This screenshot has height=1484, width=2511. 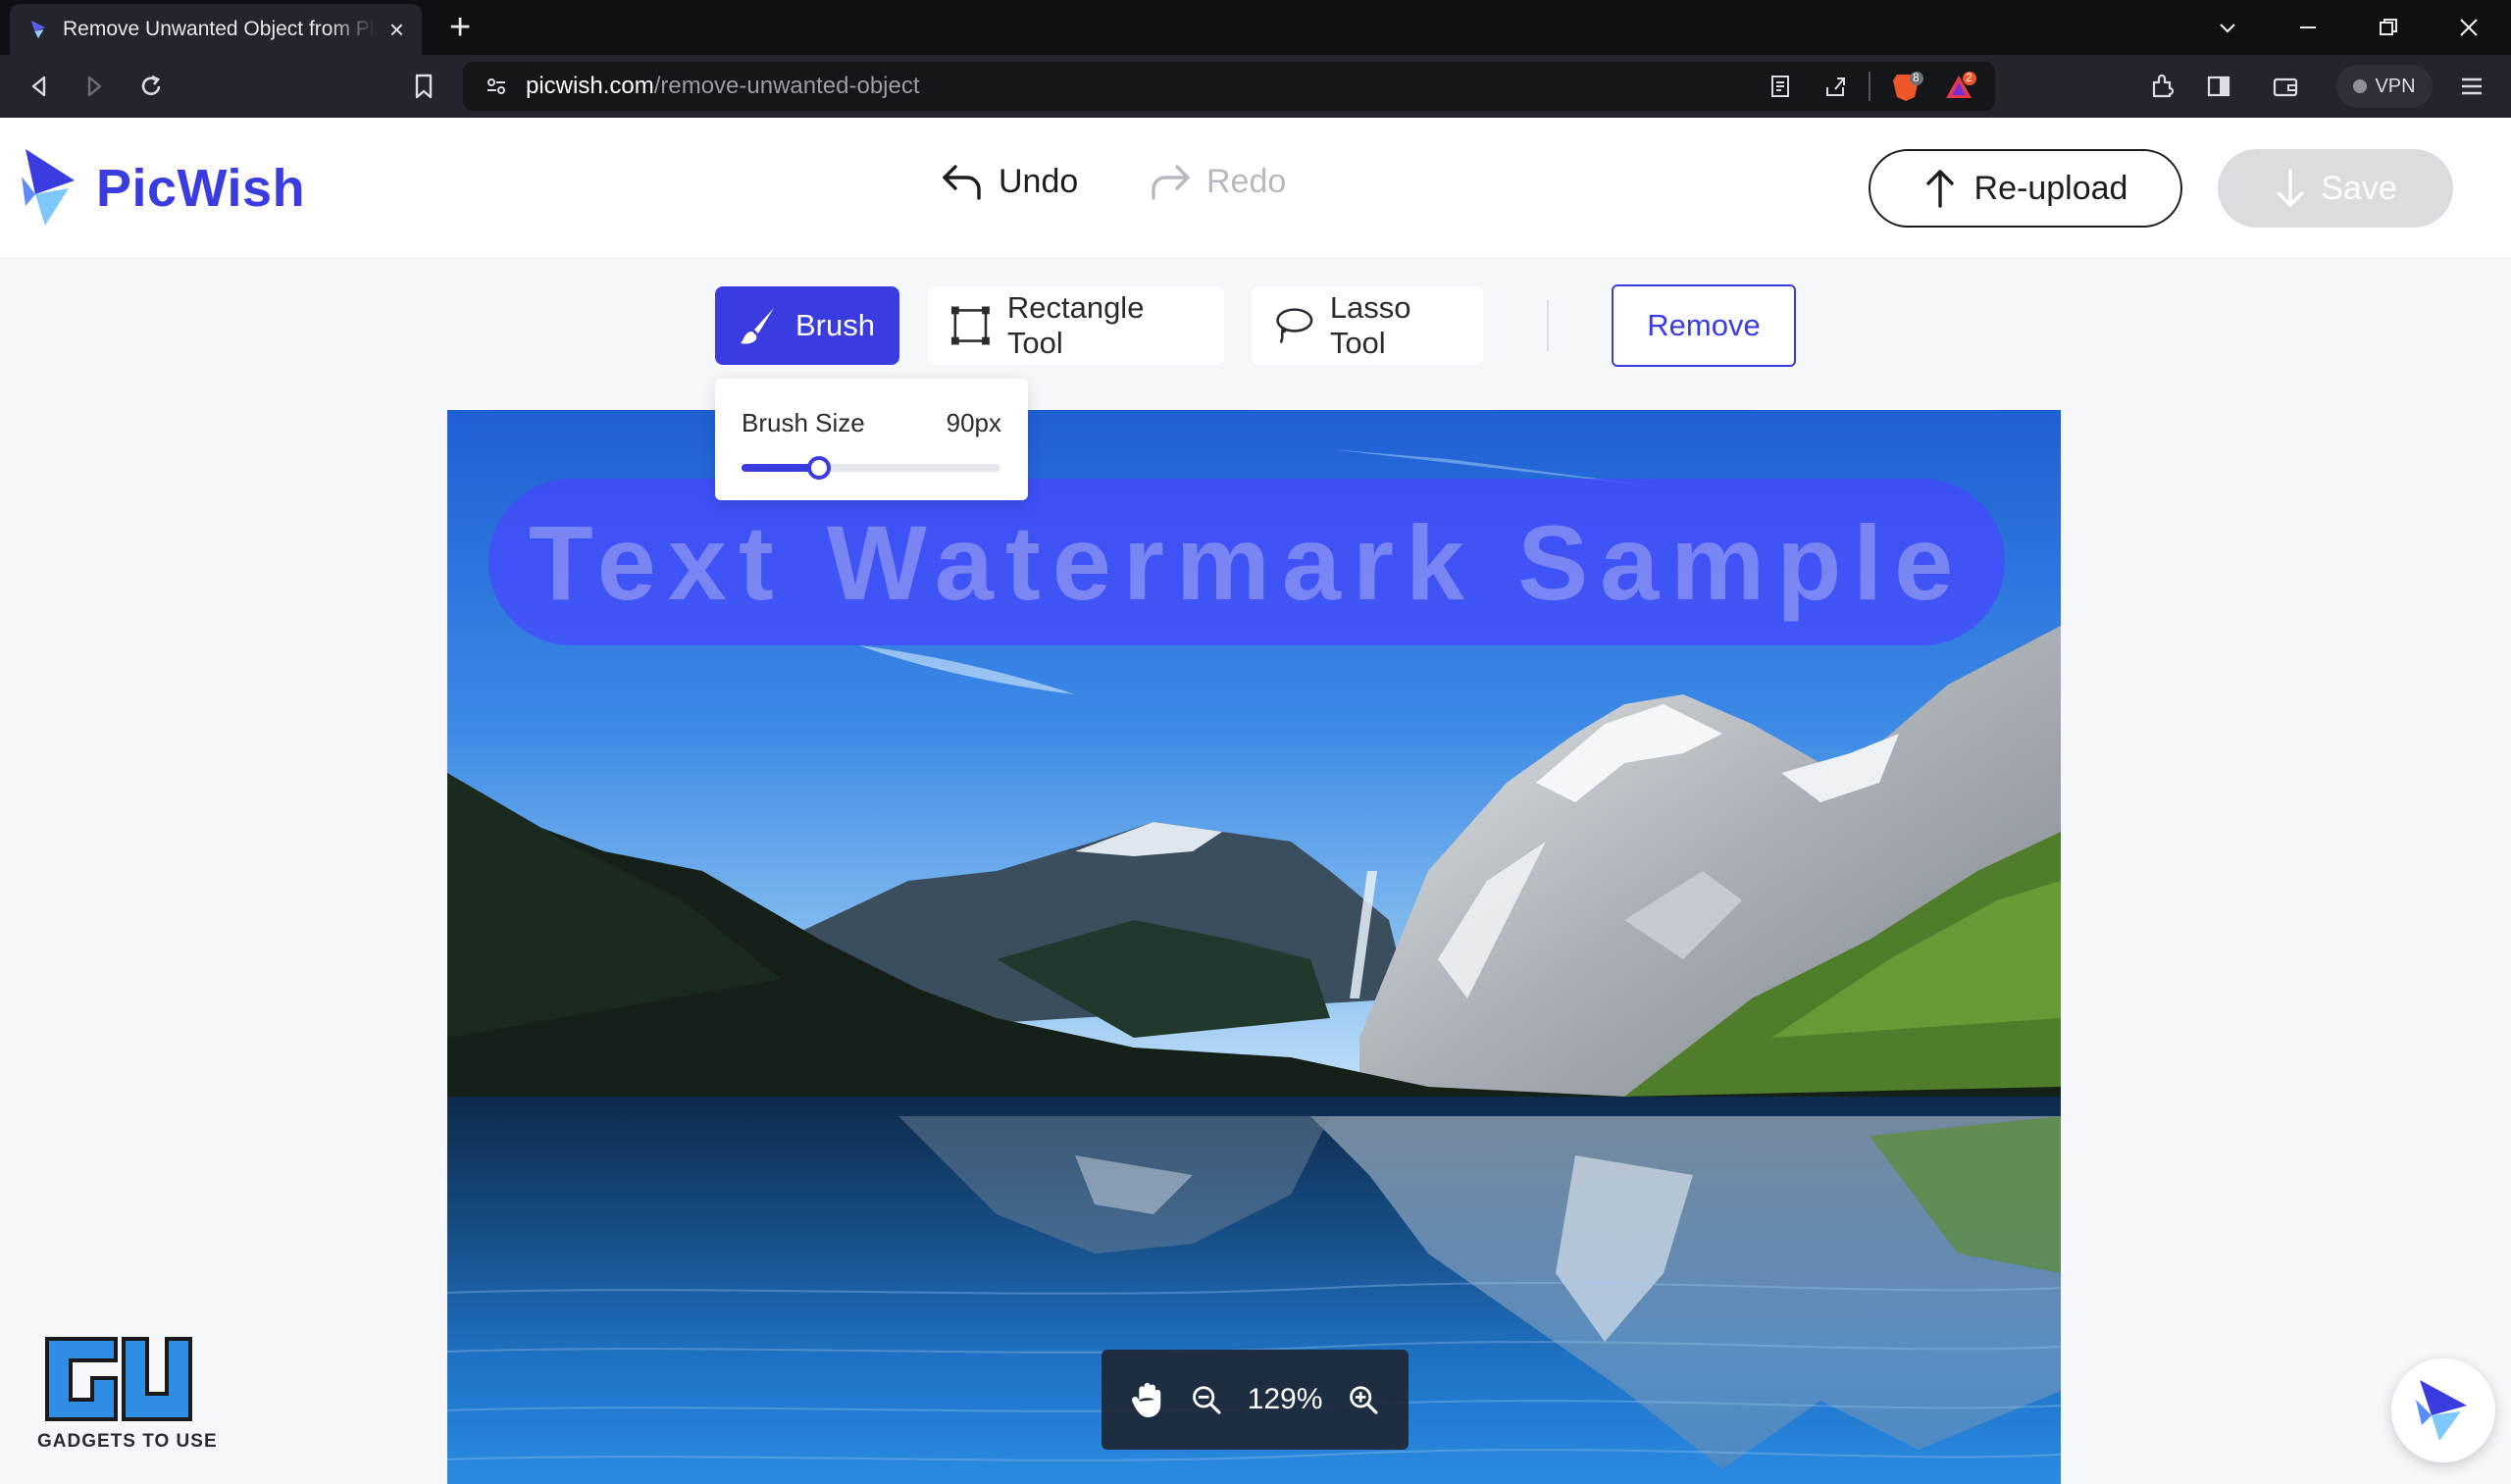 What do you see at coordinates (2285, 86) in the screenshot?
I see `wallet-icon` at bounding box center [2285, 86].